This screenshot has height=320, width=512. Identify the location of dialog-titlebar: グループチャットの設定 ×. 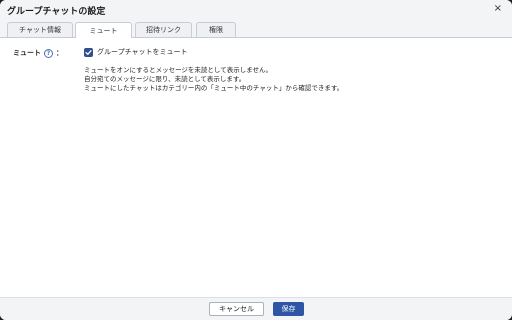
(256, 10).